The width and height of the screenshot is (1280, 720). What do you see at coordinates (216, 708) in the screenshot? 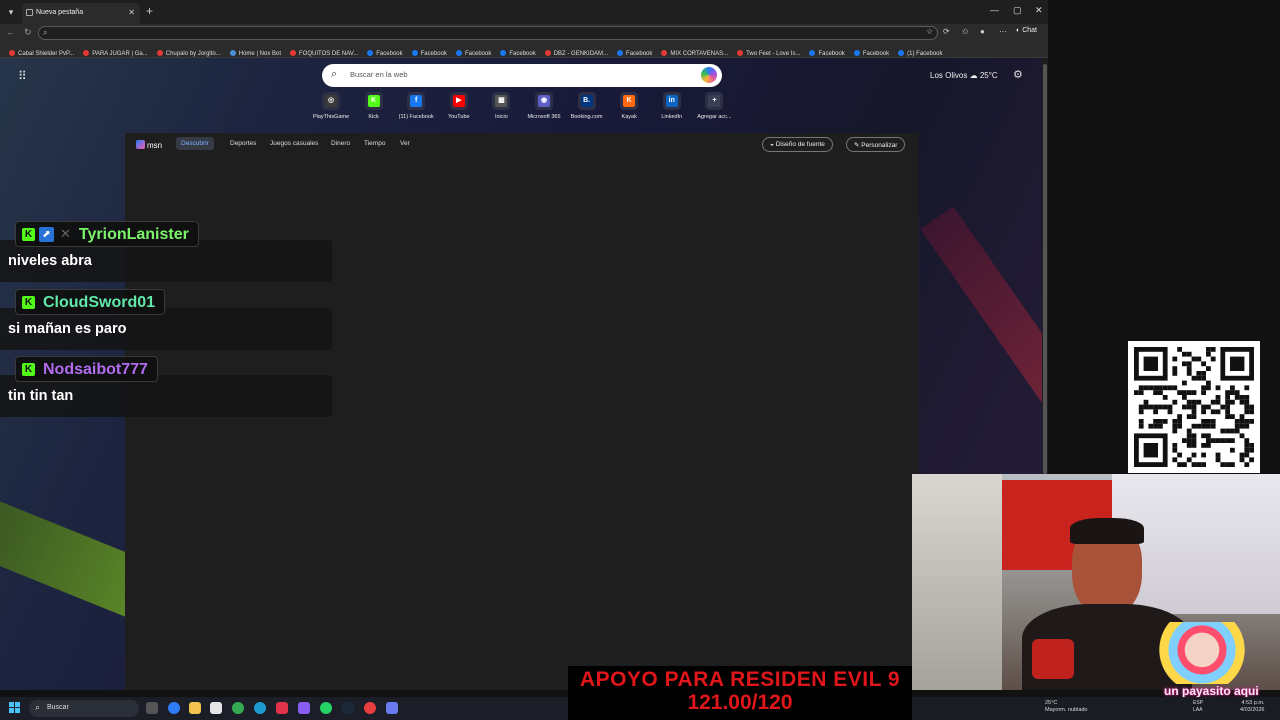
I see `store-icon` at bounding box center [216, 708].